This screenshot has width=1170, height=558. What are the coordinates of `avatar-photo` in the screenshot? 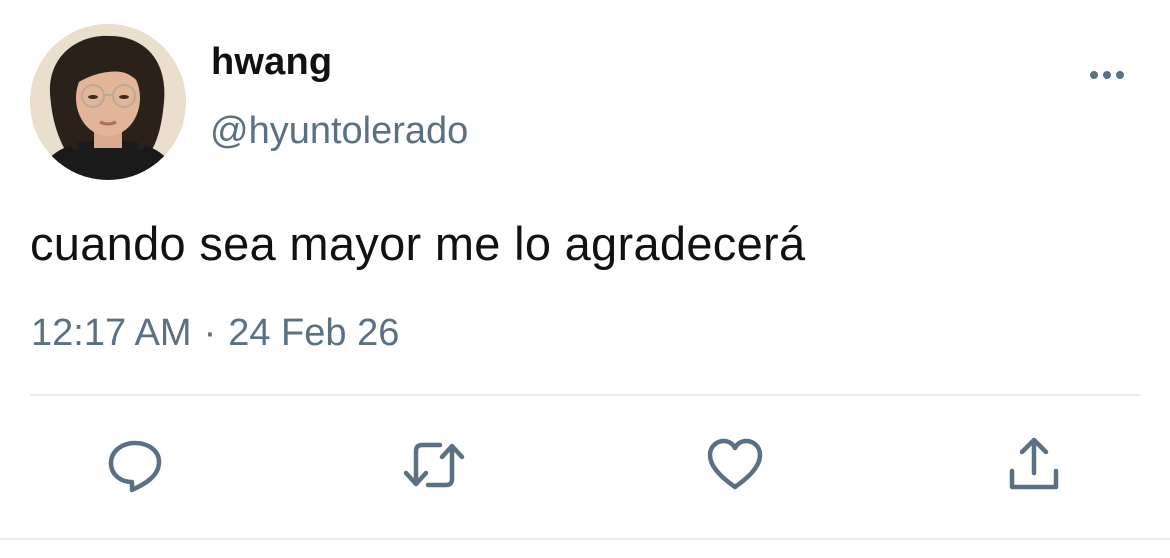 It's located at (108, 102).